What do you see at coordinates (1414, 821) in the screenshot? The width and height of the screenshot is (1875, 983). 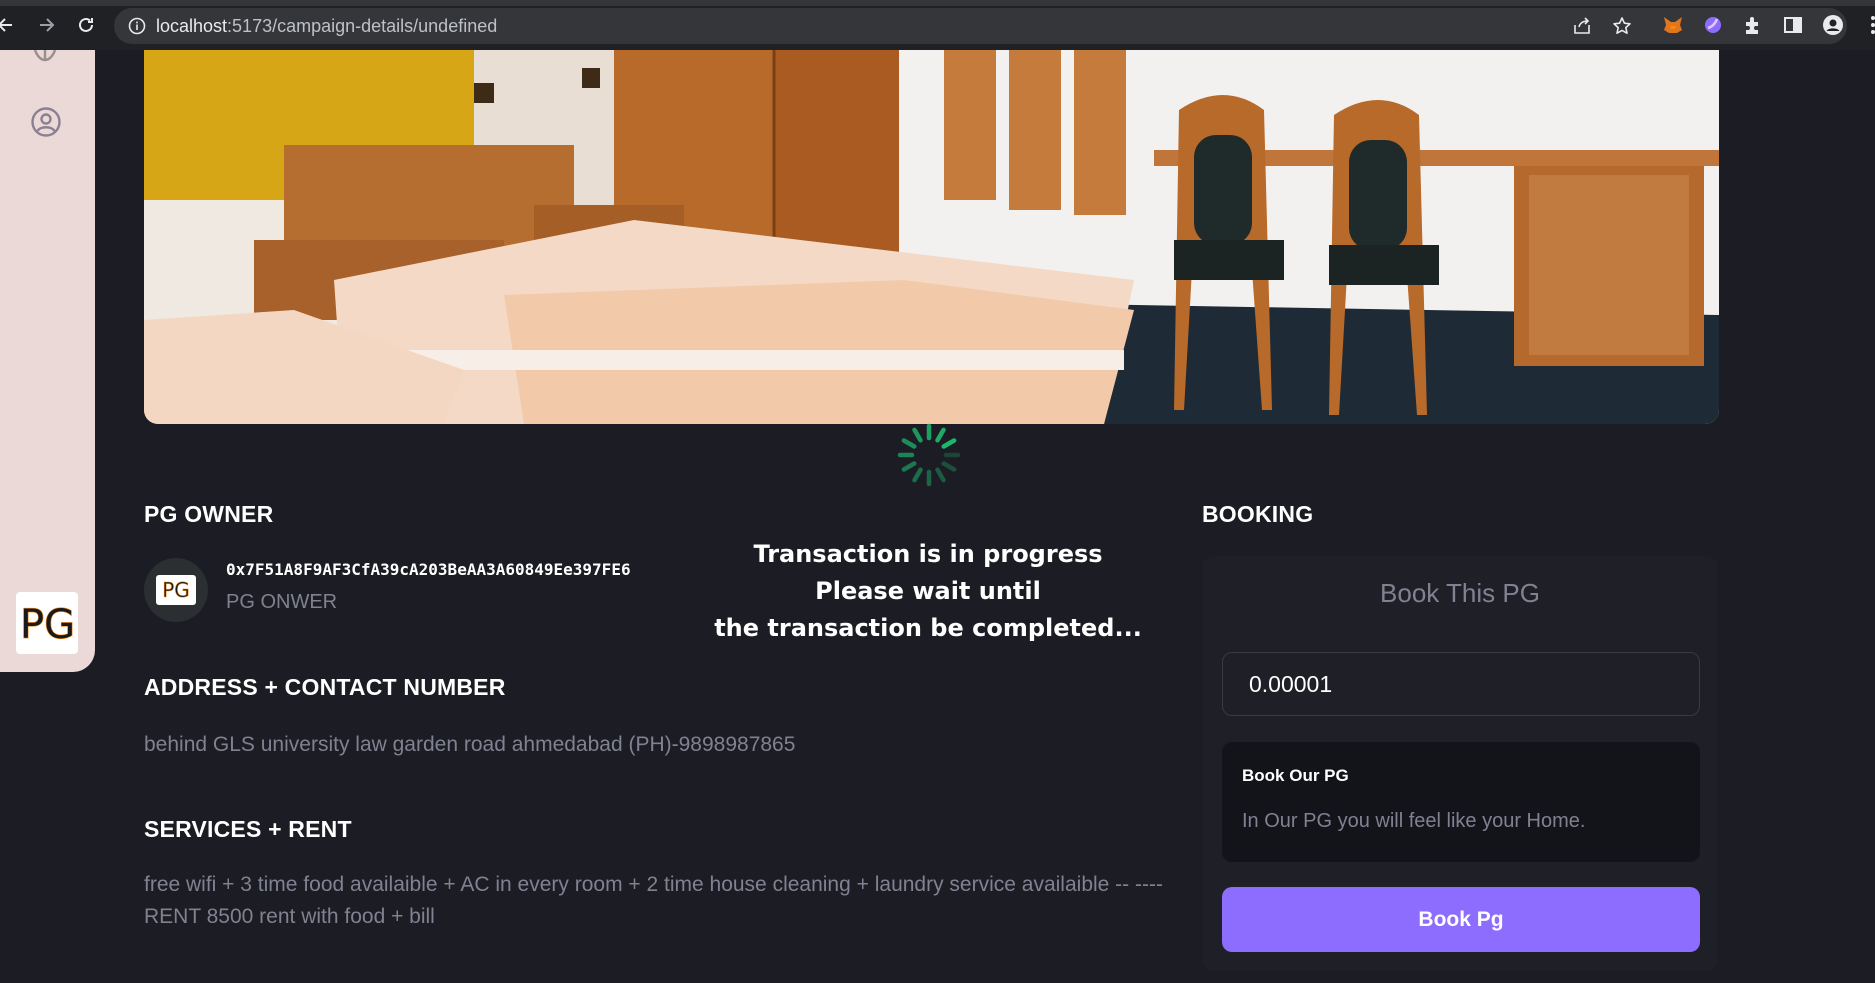 I see `booking-info-text: In Our PG you will feel like your Home.` at bounding box center [1414, 821].